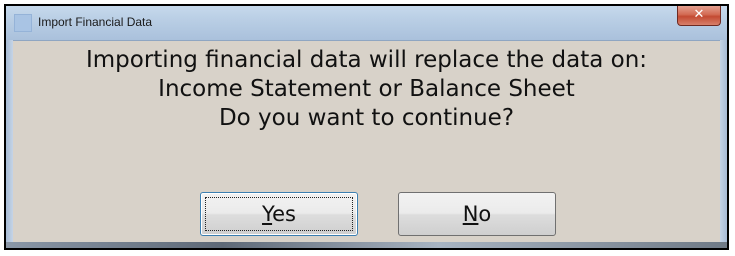  I want to click on message-line-2: Income Statement or Balance Sheet, so click(366, 89).